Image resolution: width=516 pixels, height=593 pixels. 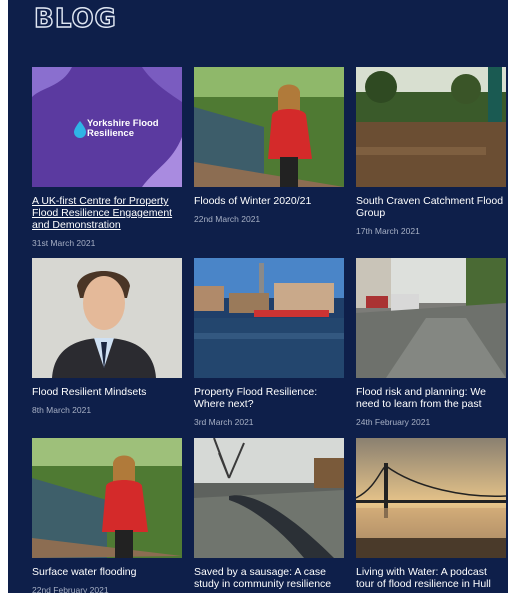 I want to click on post-title-link: Flood Resilient Mindsets, so click(x=107, y=392).